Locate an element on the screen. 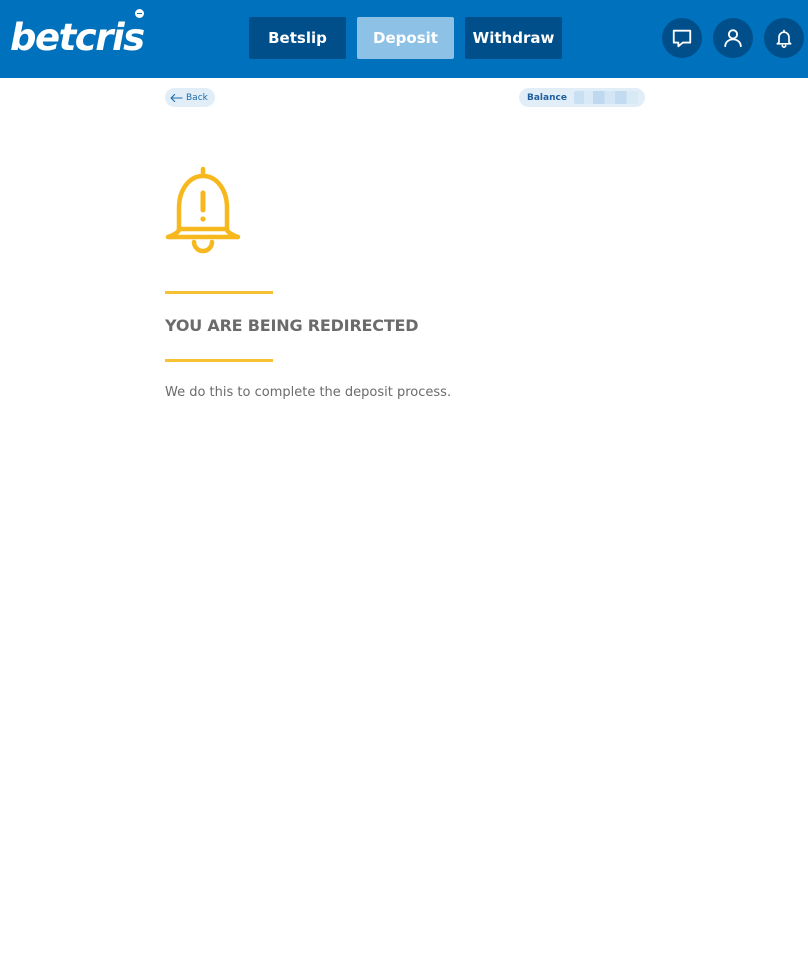 This screenshot has width=808, height=959. betslip-button: Betslip is located at coordinates (297, 38).